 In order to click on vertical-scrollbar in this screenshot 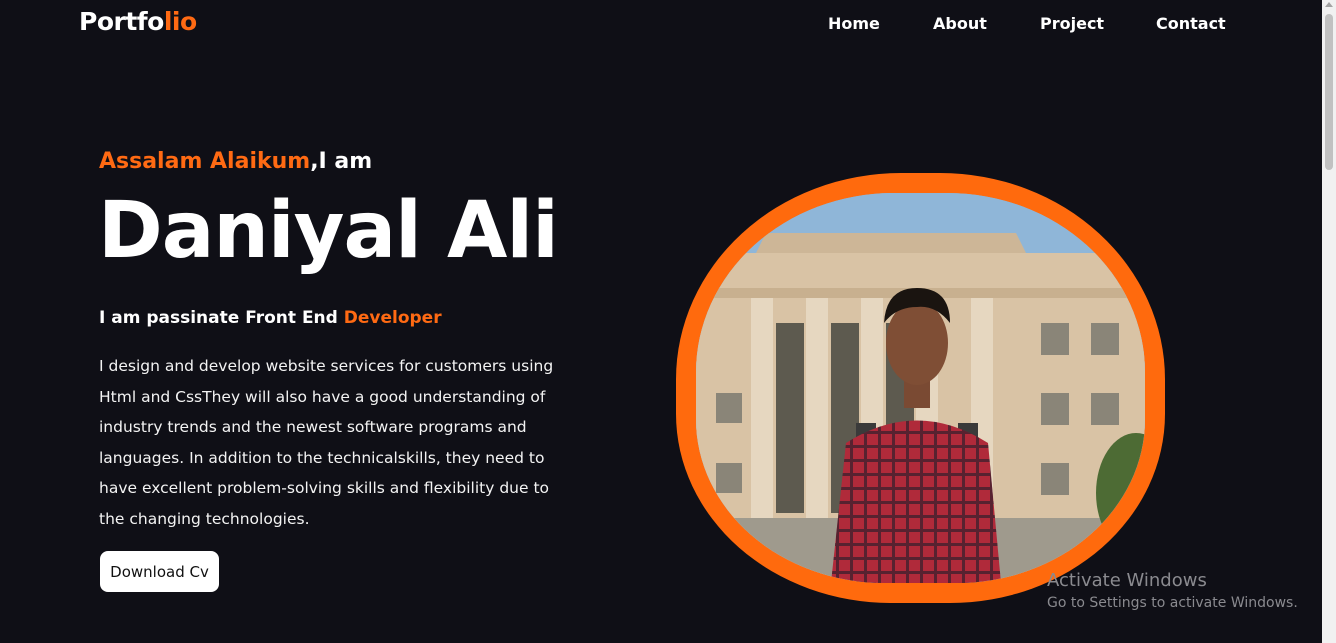, I will do `click(1329, 321)`.